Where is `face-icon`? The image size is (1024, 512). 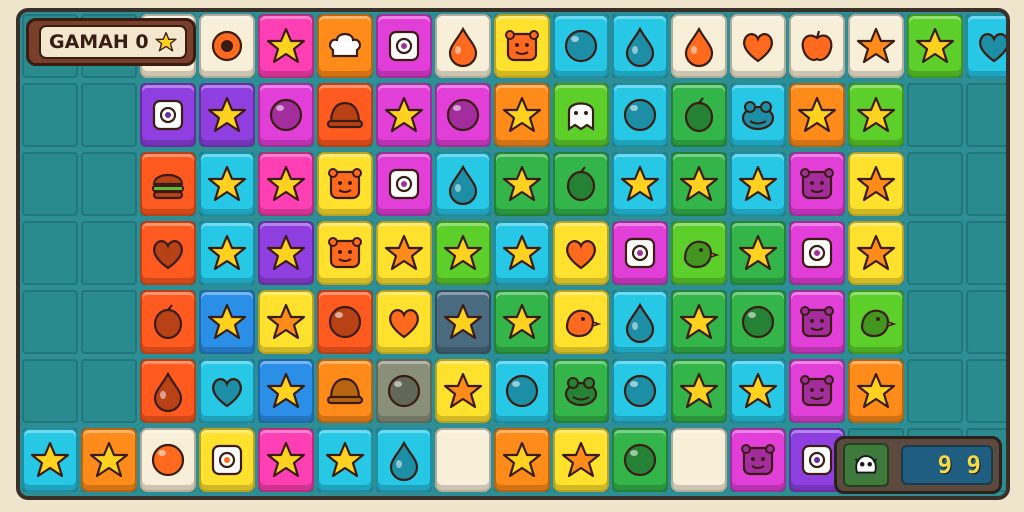
face-icon is located at coordinates (404, 46).